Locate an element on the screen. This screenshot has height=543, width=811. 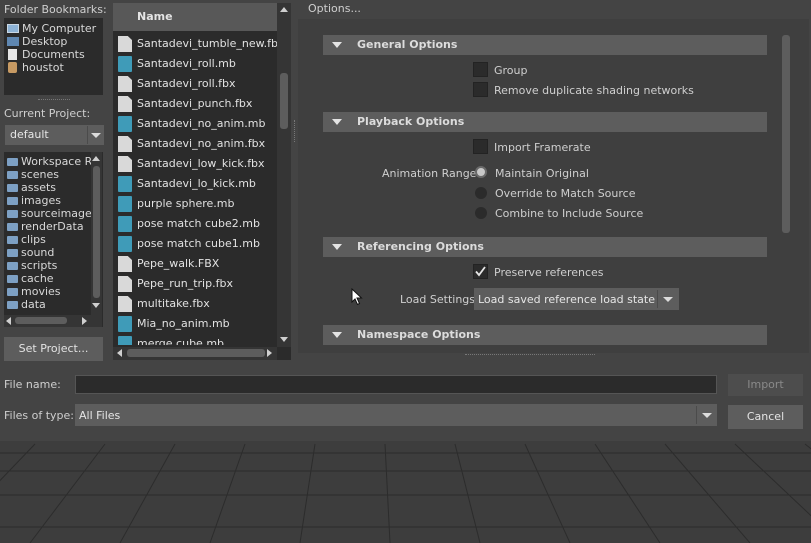
files-of-type-label: Files of type: is located at coordinates (39, 415).